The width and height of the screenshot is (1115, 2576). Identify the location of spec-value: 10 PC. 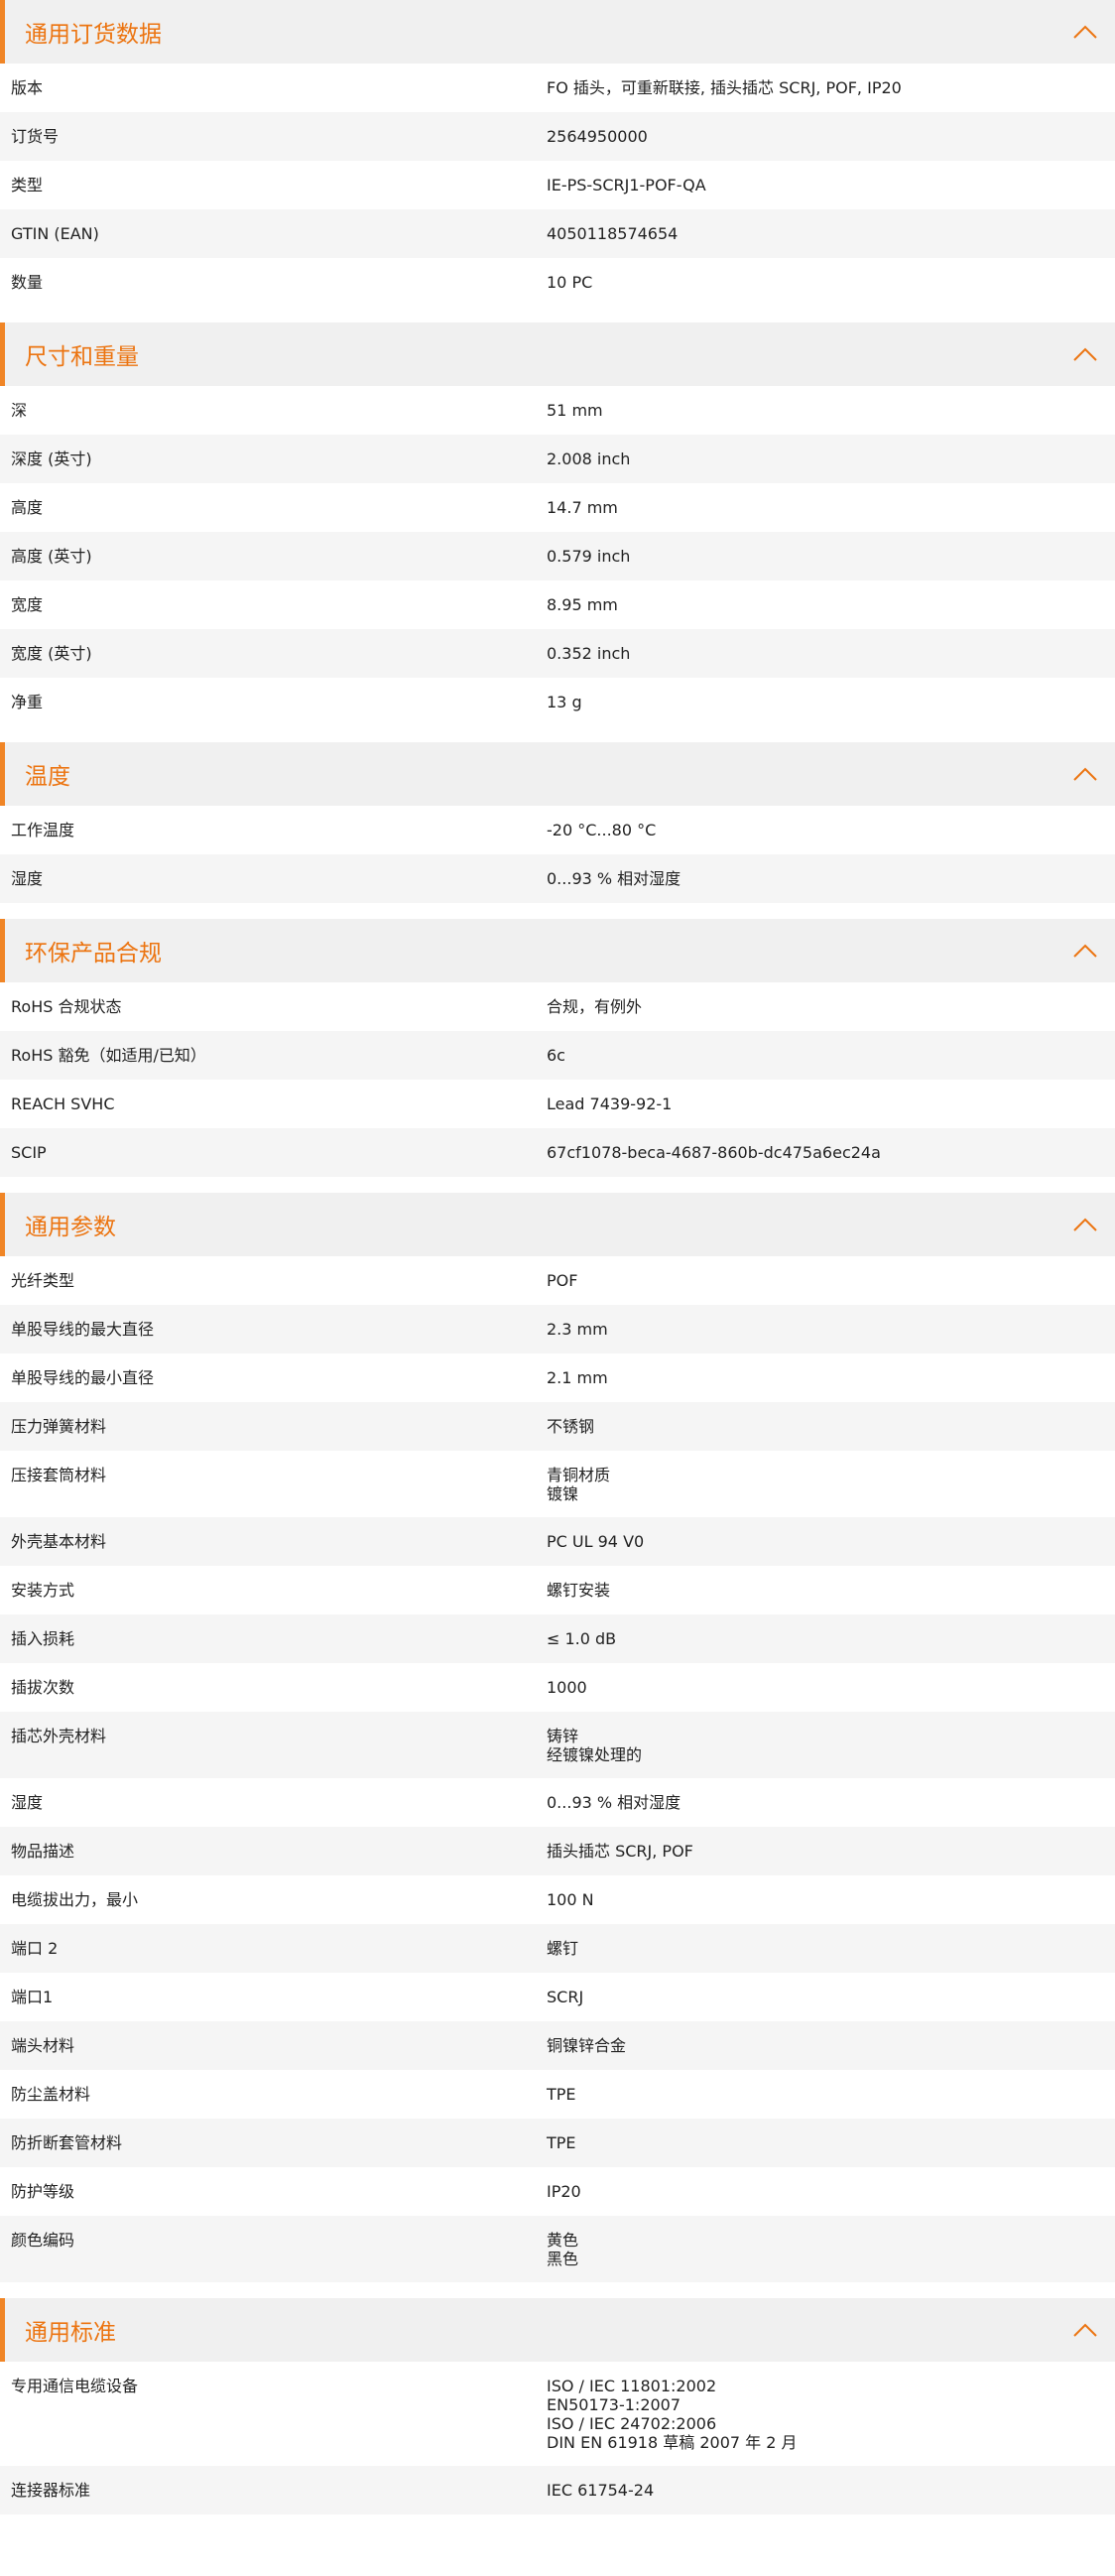
(570, 282).